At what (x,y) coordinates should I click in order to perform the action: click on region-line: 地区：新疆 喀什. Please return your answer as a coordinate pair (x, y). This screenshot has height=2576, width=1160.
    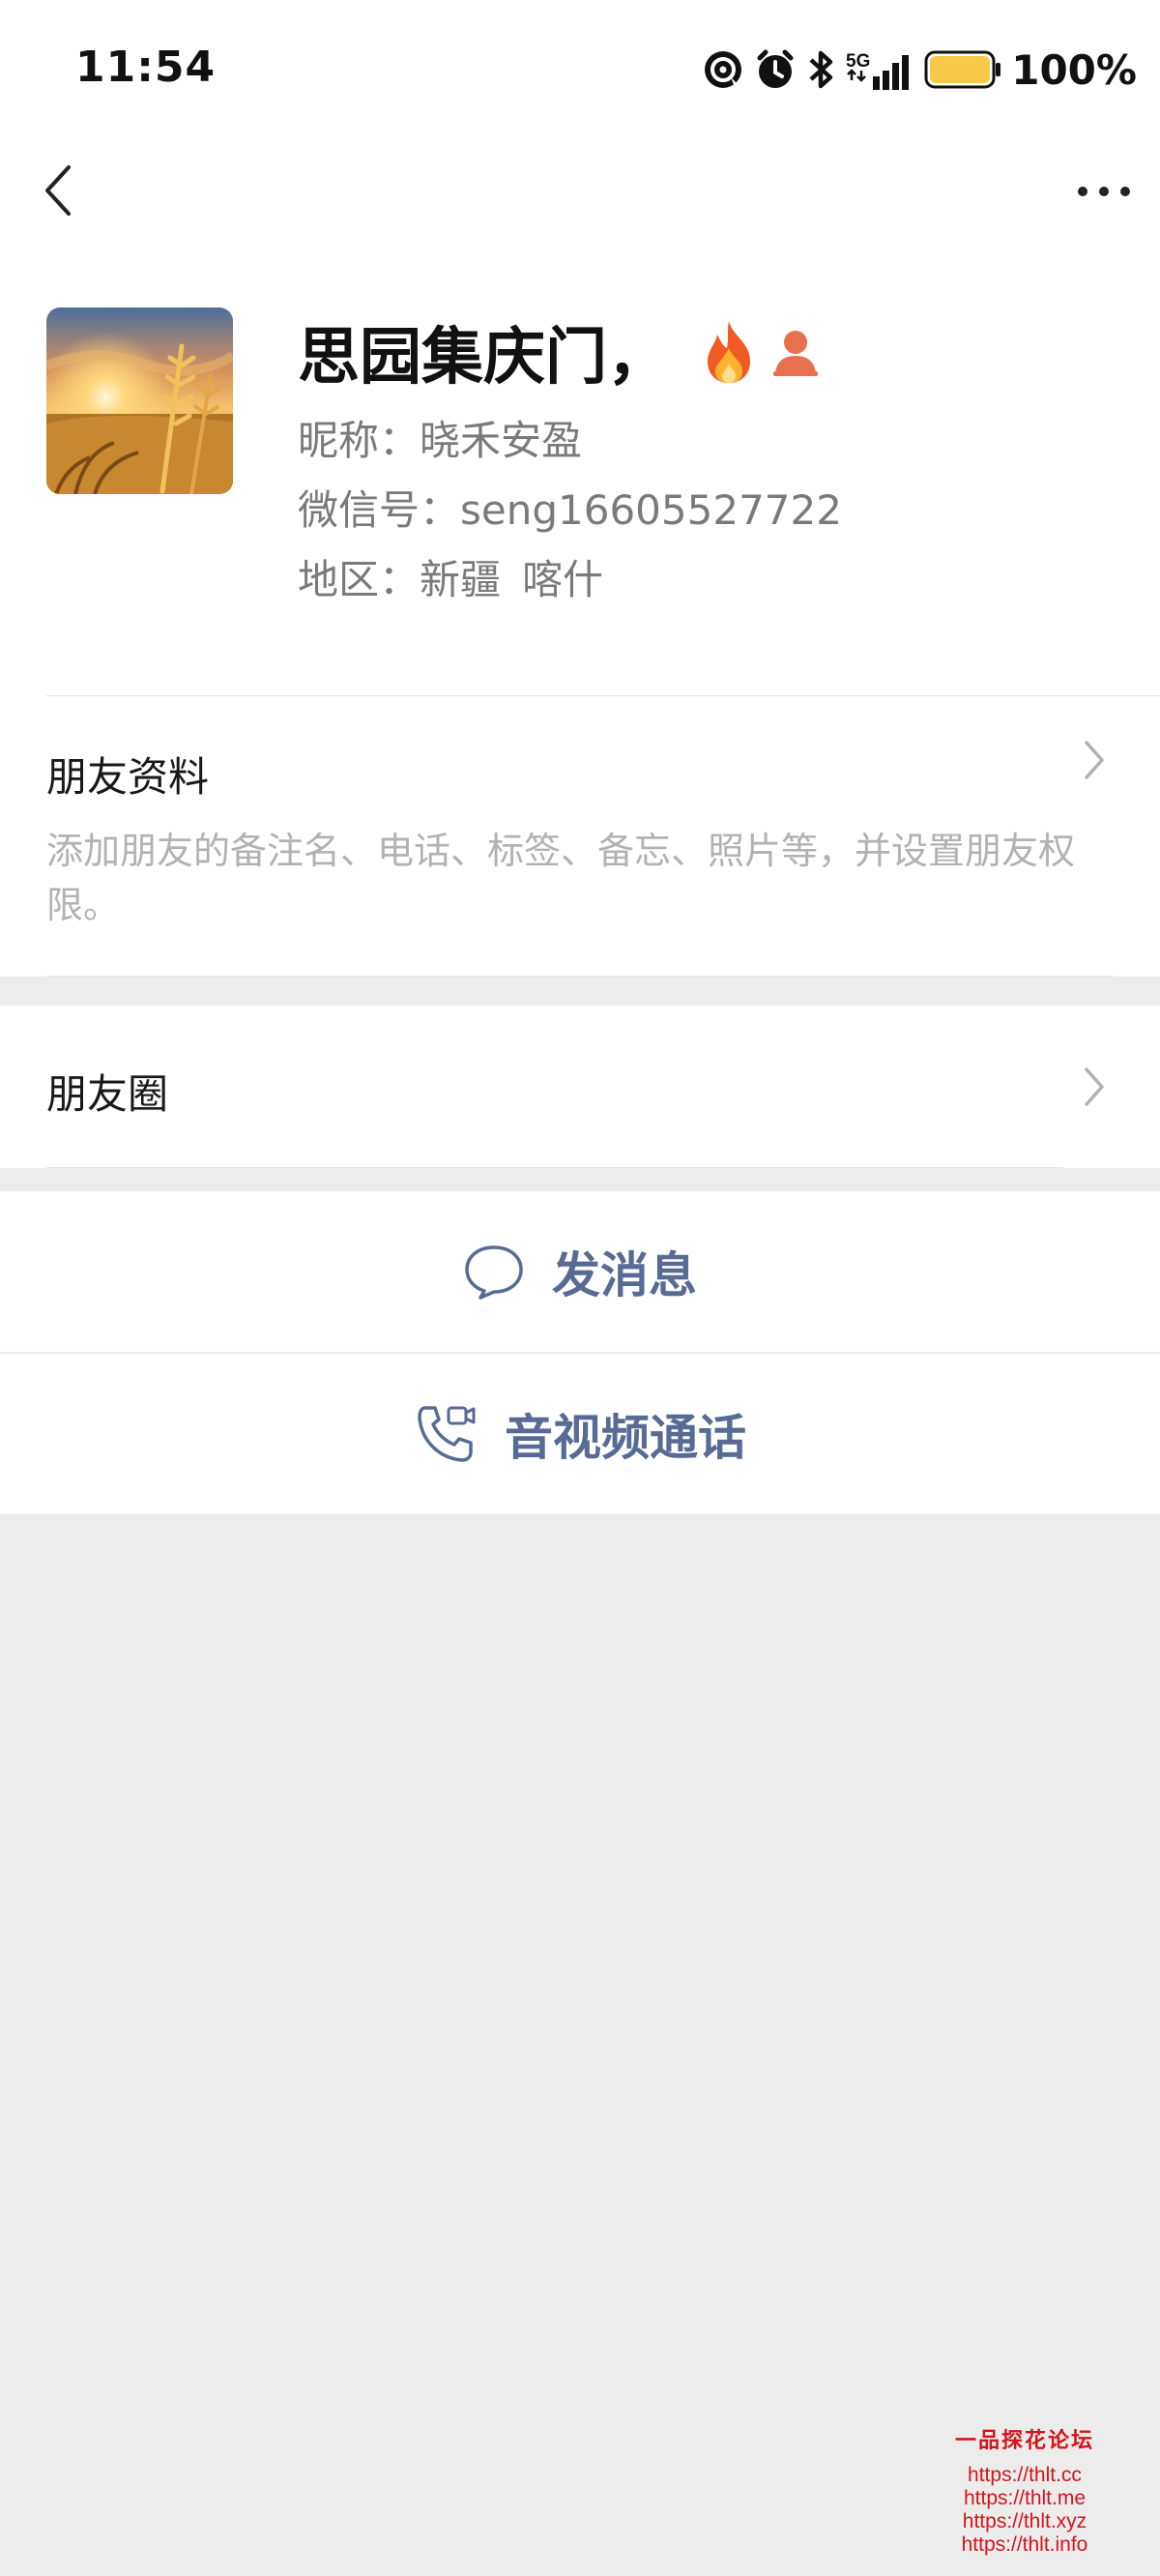
    Looking at the image, I should click on (450, 576).